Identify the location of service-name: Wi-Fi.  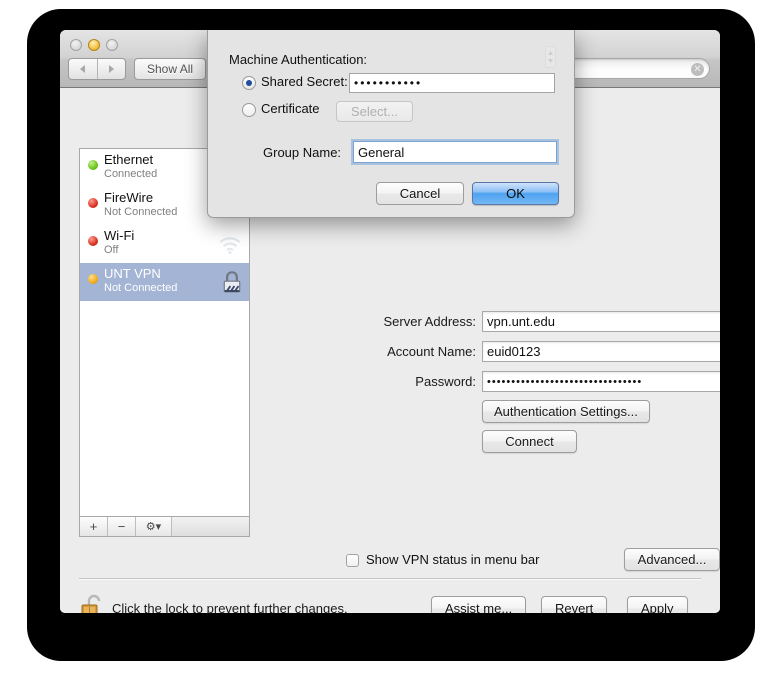
(119, 235).